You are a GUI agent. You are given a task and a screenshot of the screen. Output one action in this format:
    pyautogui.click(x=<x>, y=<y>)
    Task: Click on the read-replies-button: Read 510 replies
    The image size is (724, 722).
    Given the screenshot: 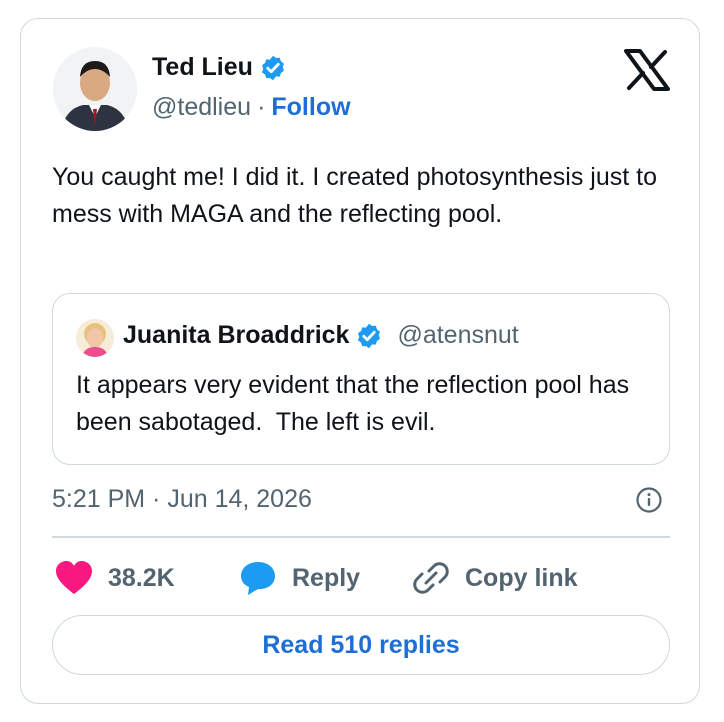 What is the action you would take?
    pyautogui.click(x=361, y=645)
    